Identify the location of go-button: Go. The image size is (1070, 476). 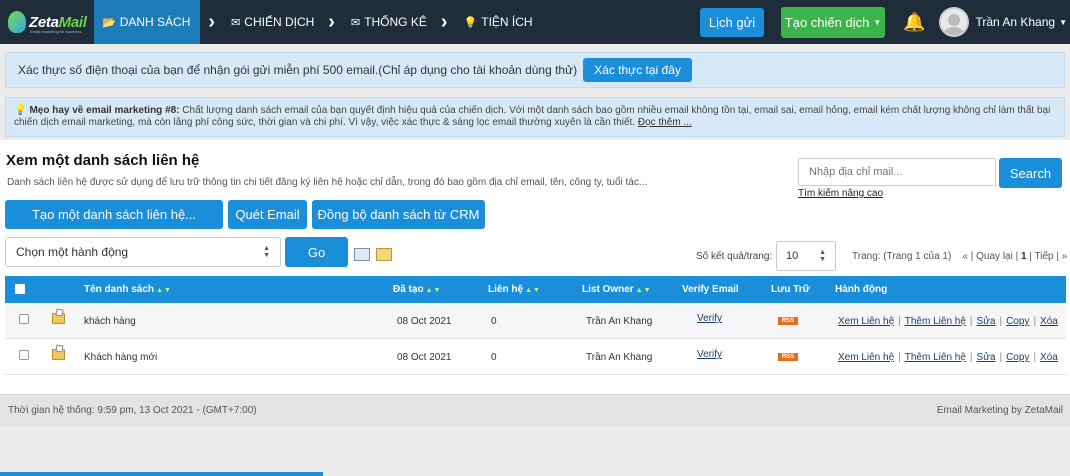
(316, 252).